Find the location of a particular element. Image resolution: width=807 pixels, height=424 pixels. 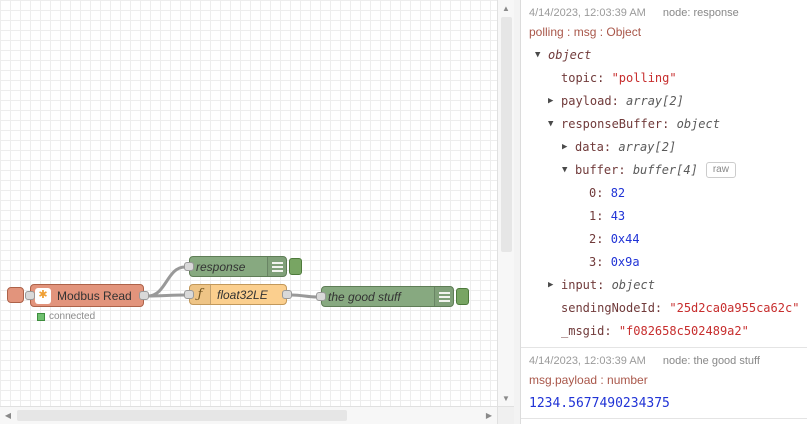

tree-row: _msgid "f082658c502489a2" is located at coordinates (664, 330).